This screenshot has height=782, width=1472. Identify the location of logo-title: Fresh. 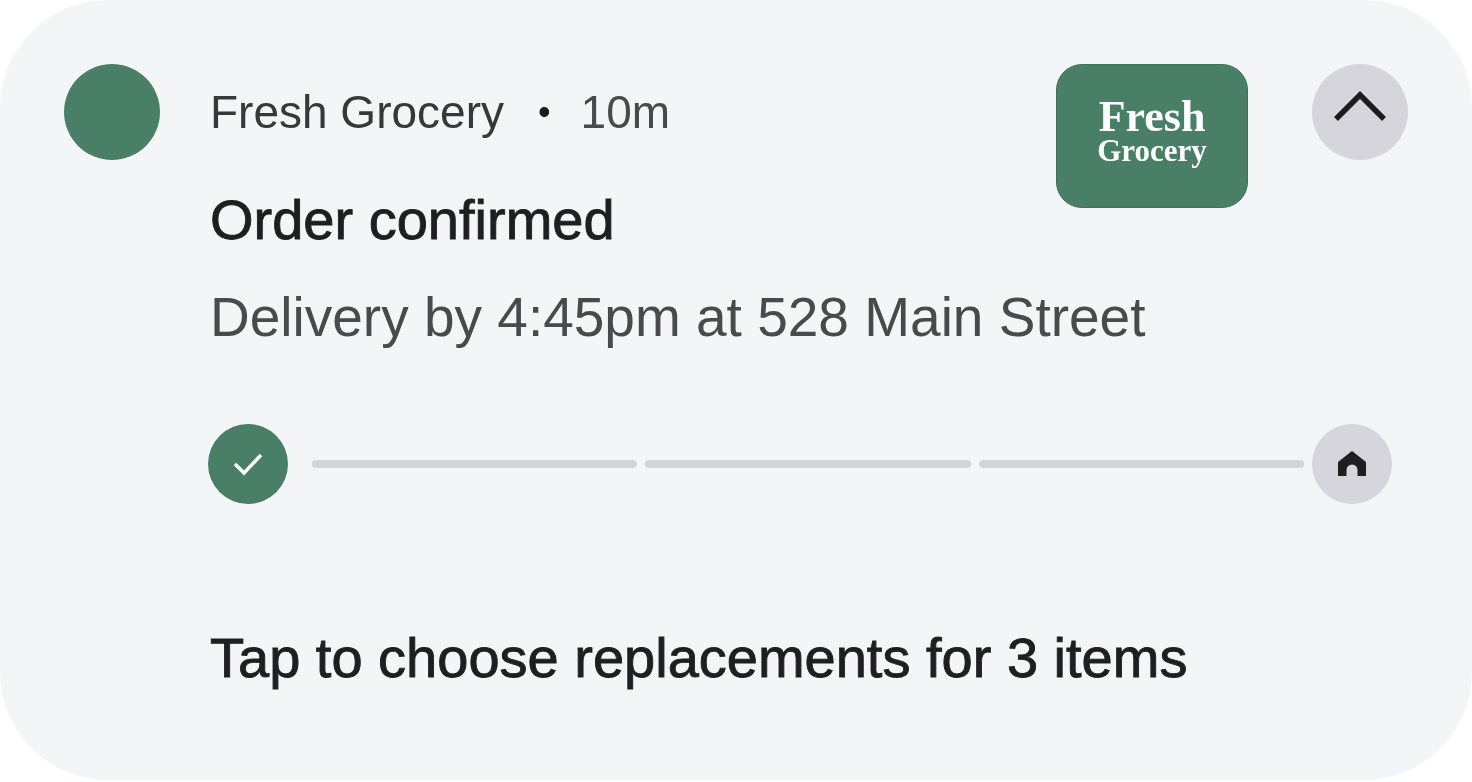
(1152, 117).